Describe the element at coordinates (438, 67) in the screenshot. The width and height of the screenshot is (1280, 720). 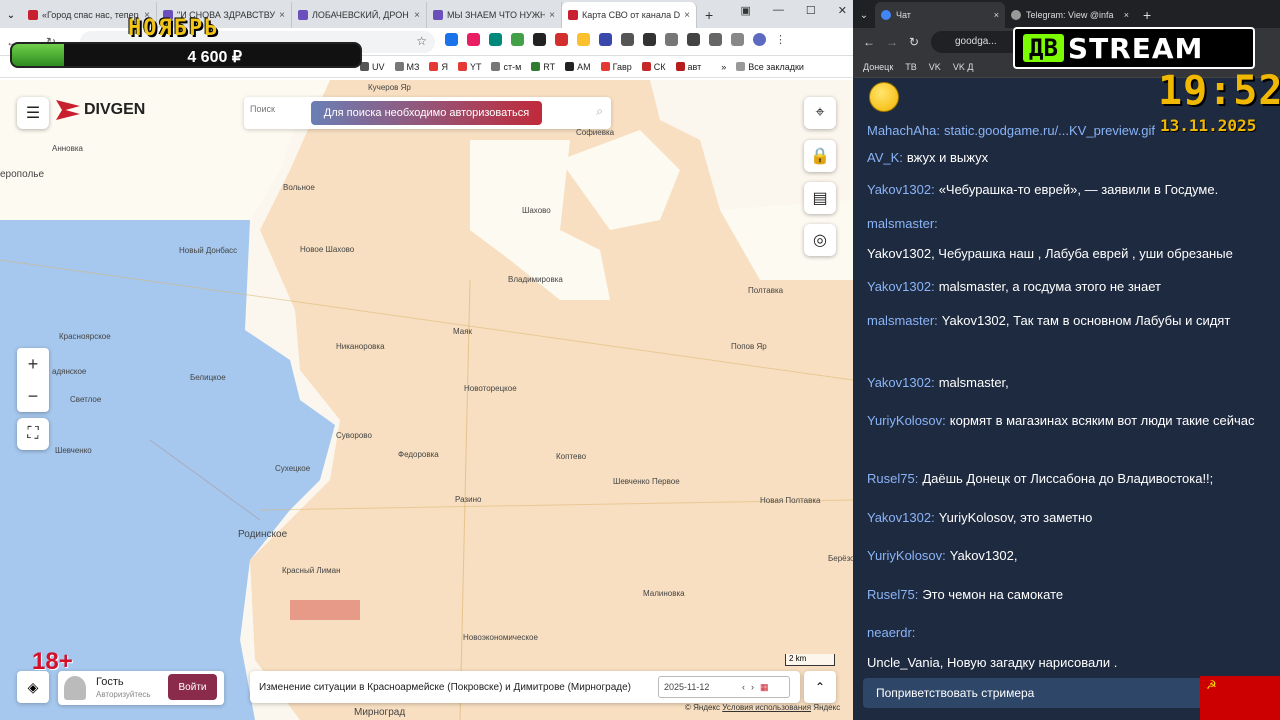
I see `bookmark-item: Я` at that location.